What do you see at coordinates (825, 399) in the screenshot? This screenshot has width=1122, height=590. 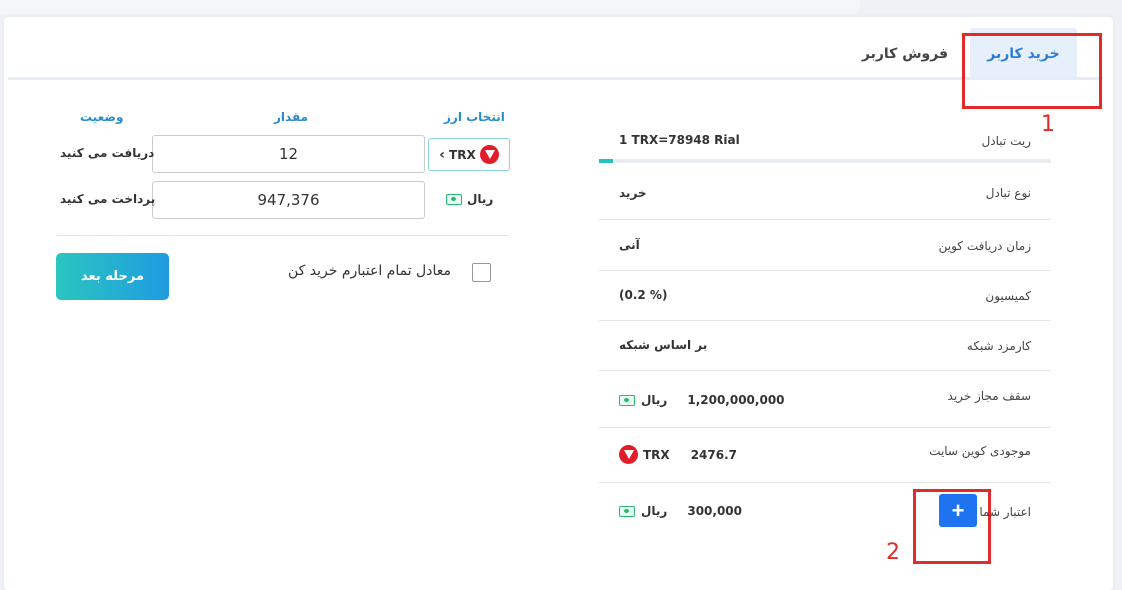 I see `info-row-buy-limit: سقف مجاز خرید ریال 1,200,000,000` at bounding box center [825, 399].